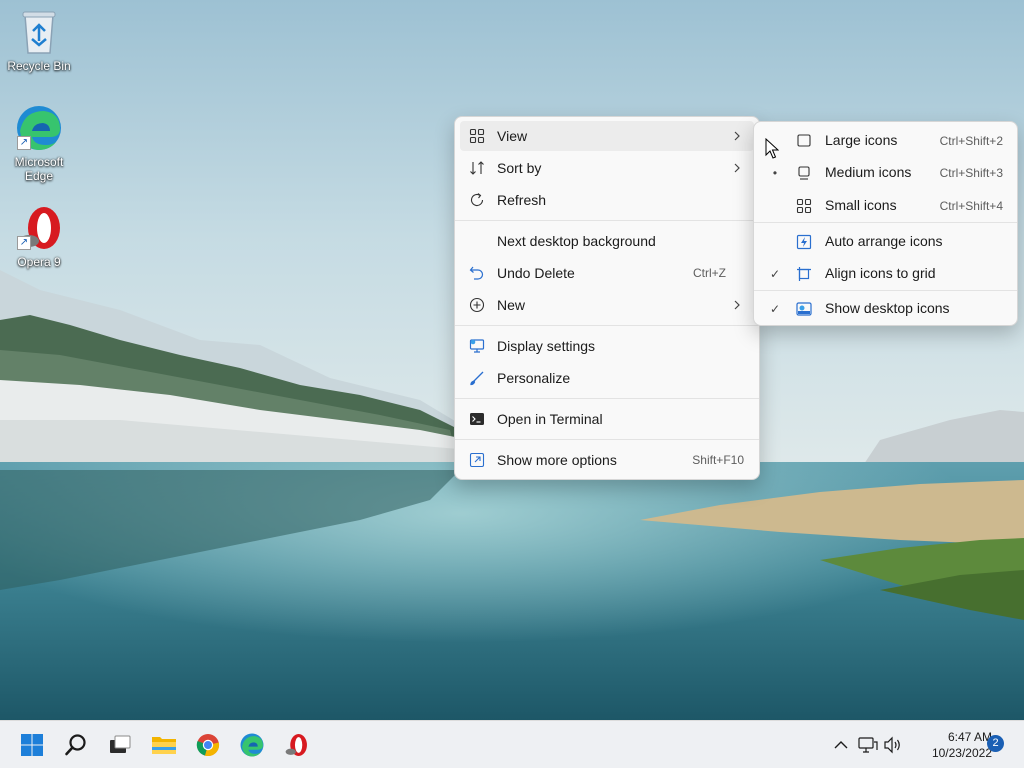  What do you see at coordinates (841, 745) in the screenshot?
I see `show-hidden-icons-chevron-icon` at bounding box center [841, 745].